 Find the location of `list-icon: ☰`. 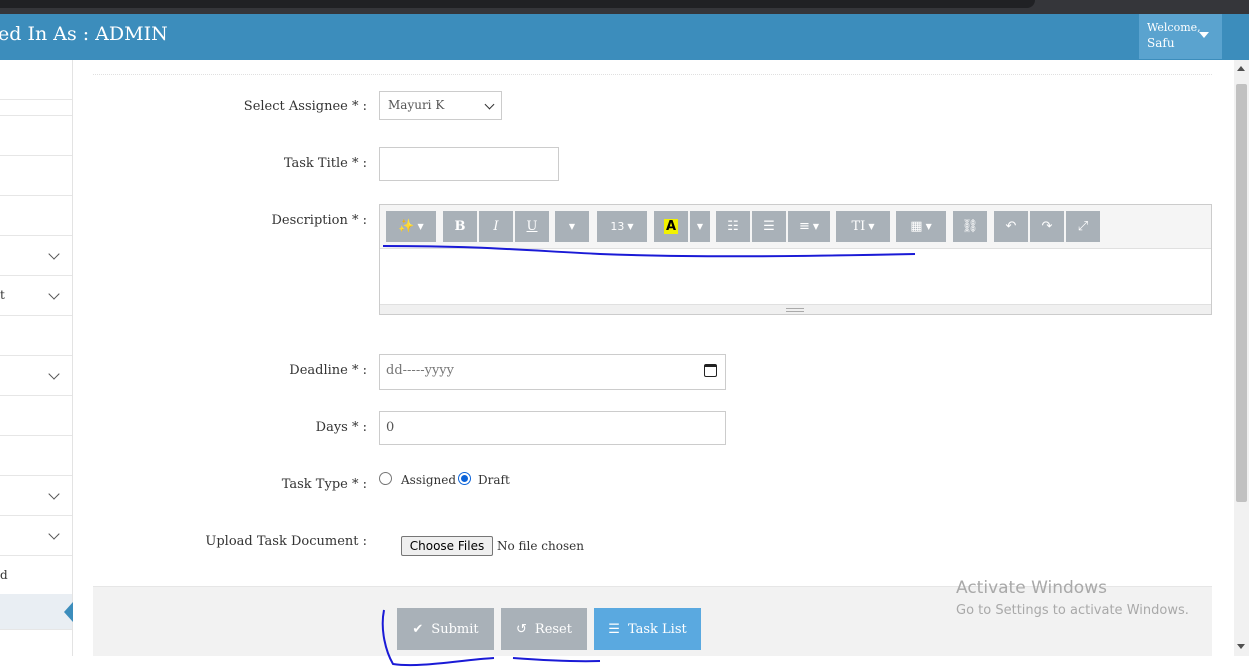

list-icon: ☰ is located at coordinates (614, 629).